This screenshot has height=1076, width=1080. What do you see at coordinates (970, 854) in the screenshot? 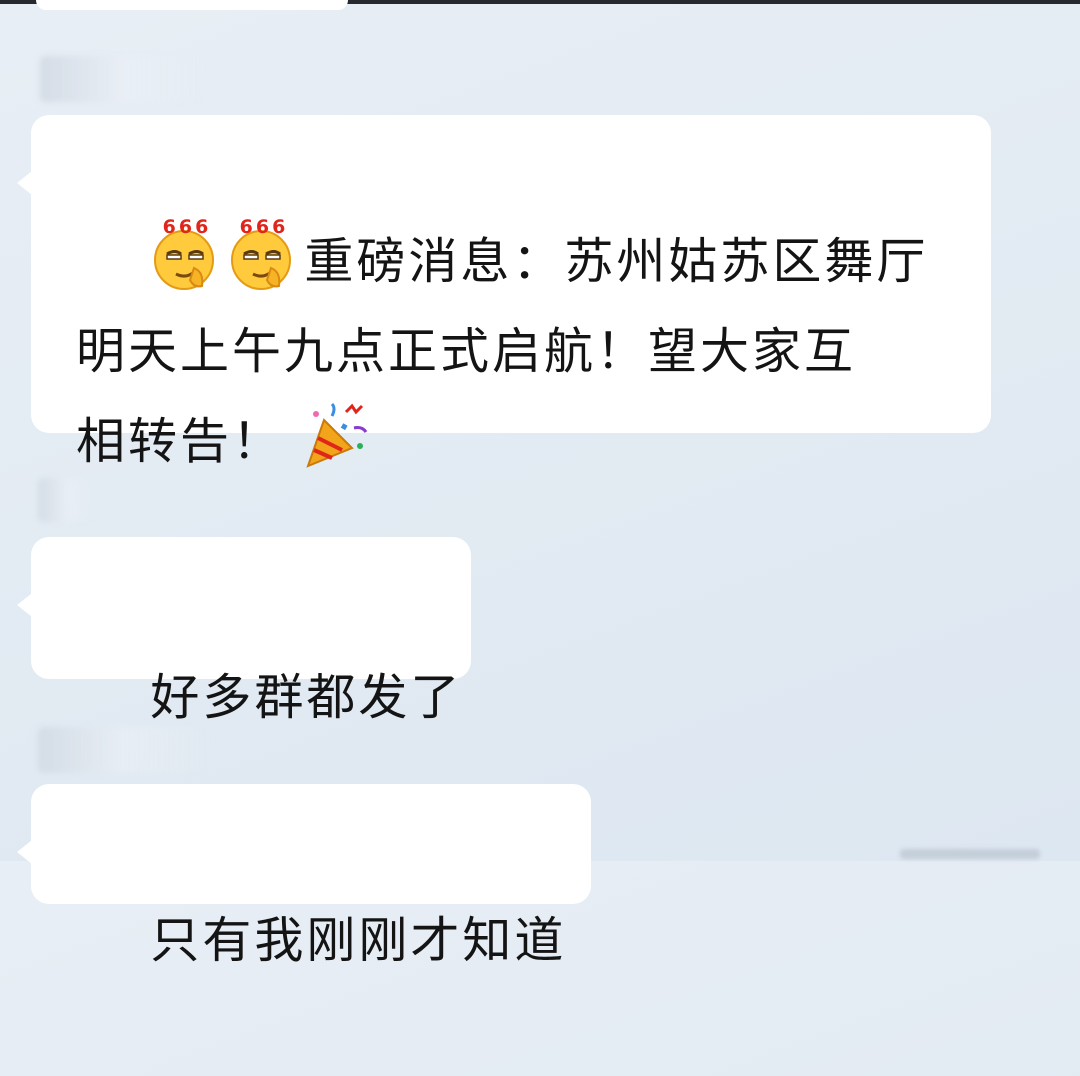
I see `watermark-blurred` at bounding box center [970, 854].